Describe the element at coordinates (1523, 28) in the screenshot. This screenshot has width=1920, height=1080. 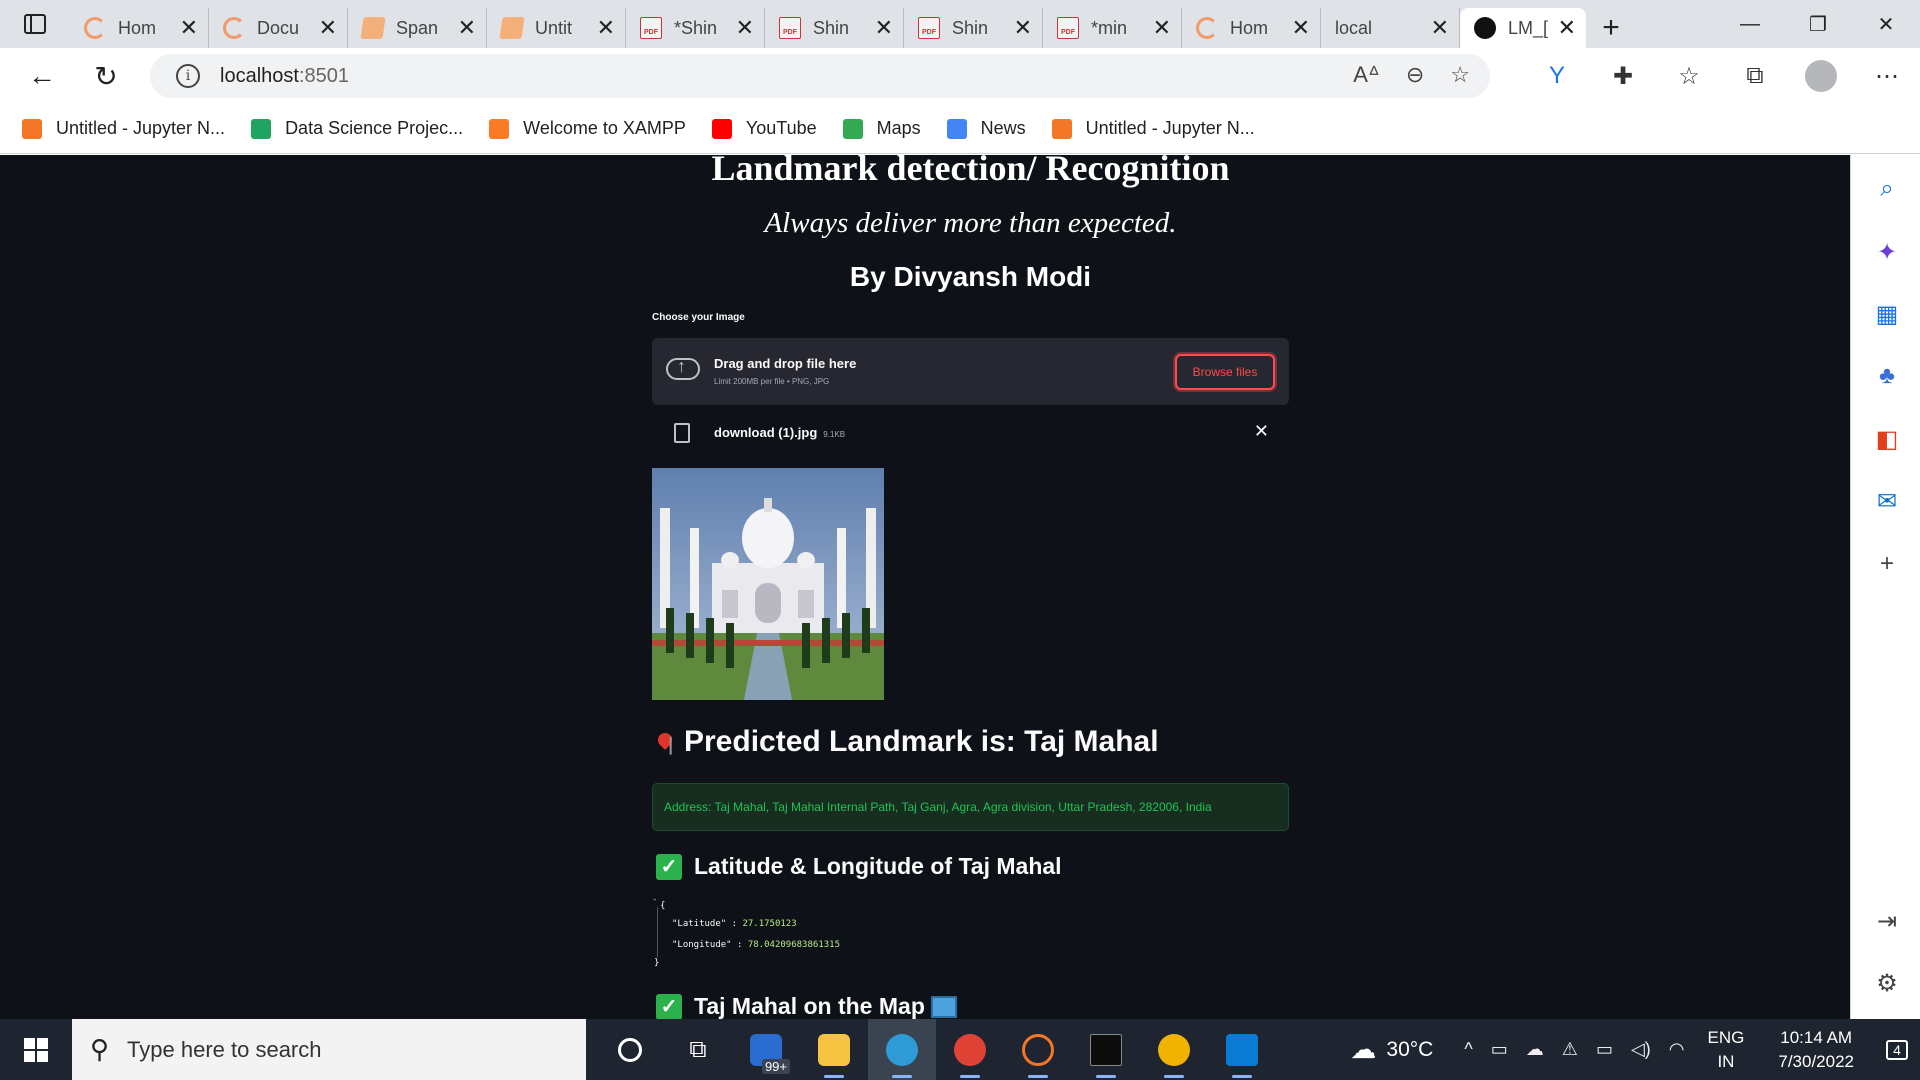
I see `browser-tab: LM_[✕` at that location.